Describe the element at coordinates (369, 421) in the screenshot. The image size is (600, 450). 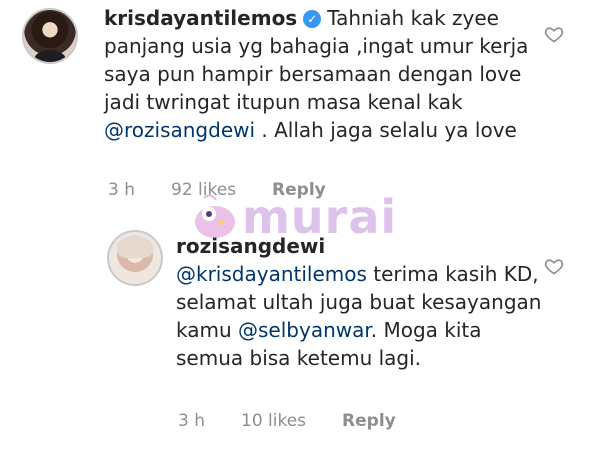
I see `reply-reply-button: Reply` at that location.